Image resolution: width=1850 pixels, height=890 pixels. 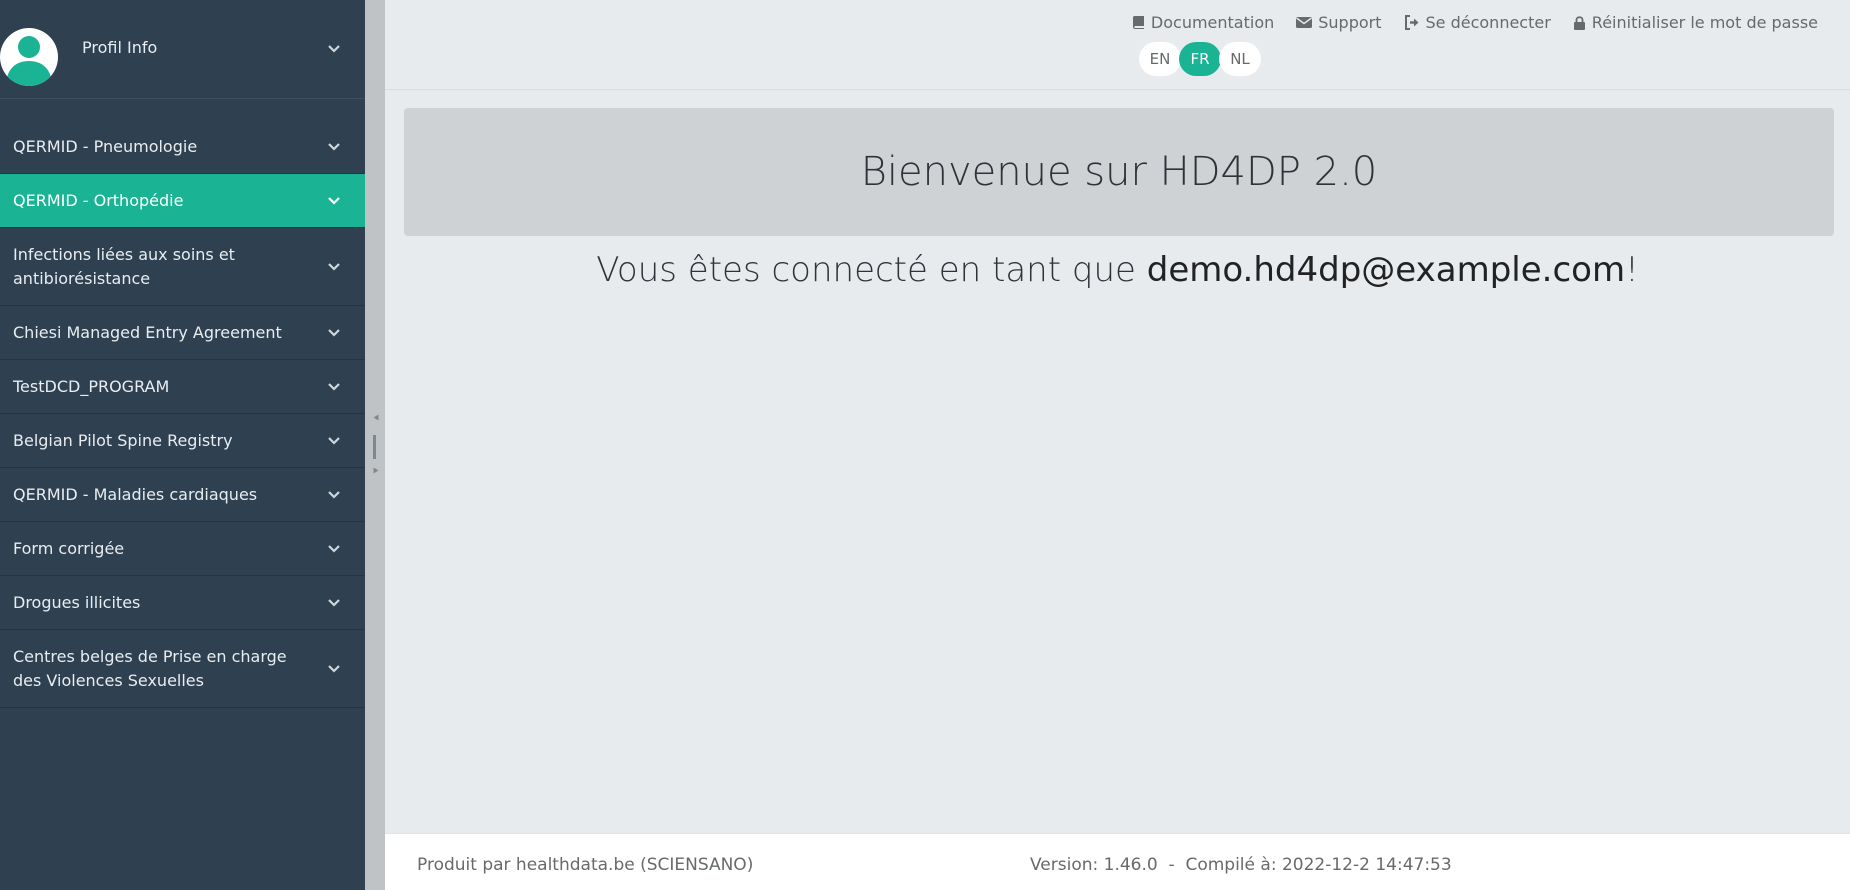 What do you see at coordinates (1138, 22) in the screenshot?
I see `book-icon` at bounding box center [1138, 22].